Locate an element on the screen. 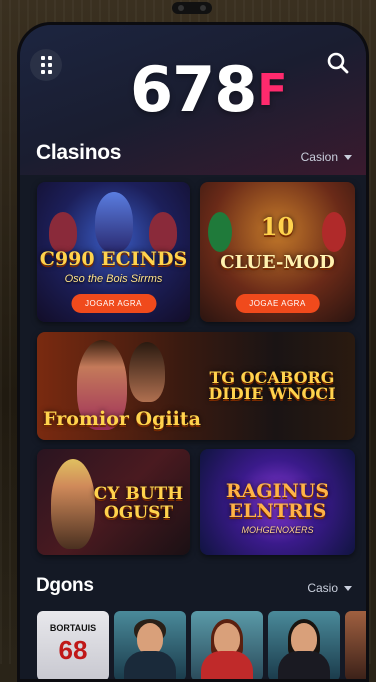 Image resolution: width=376 pixels, height=682 pixels. logo-number: 678 is located at coordinates (193, 89).